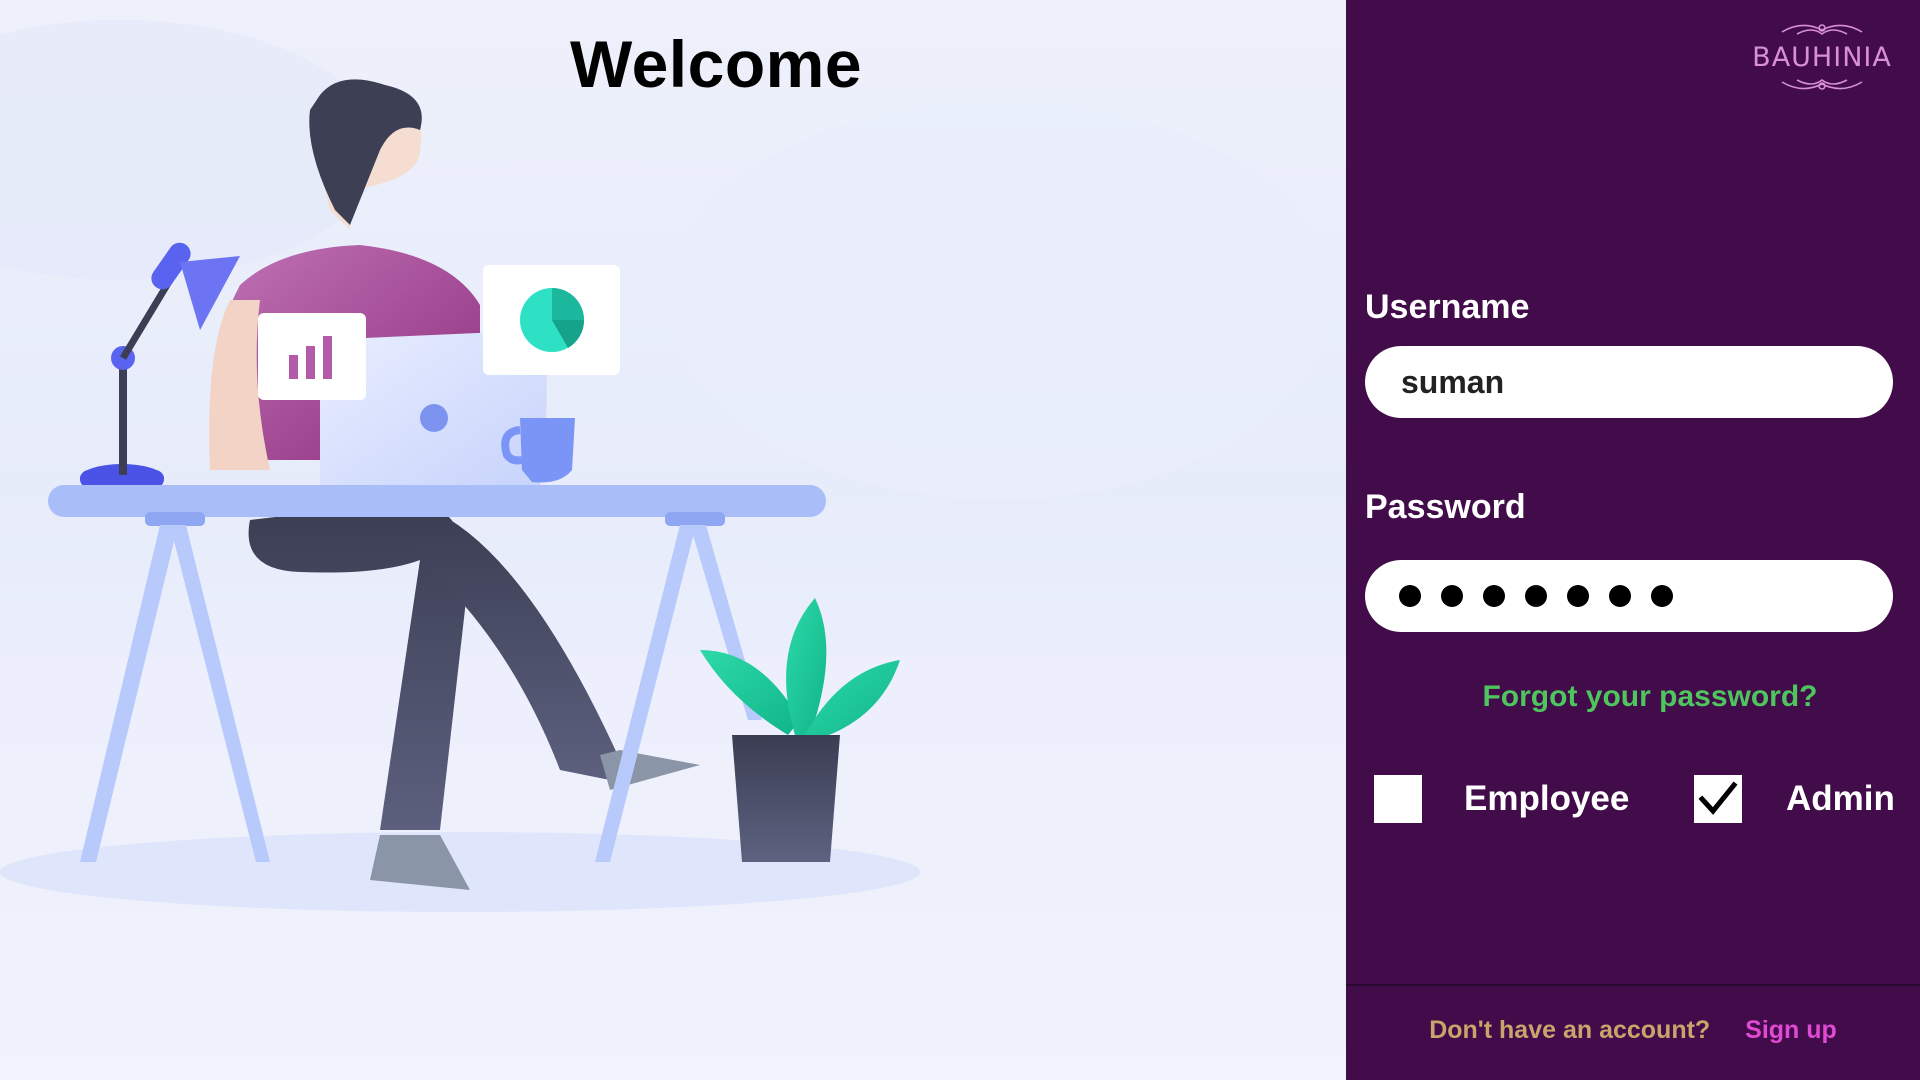 The image size is (1920, 1080). I want to click on password-field, so click(1629, 596).